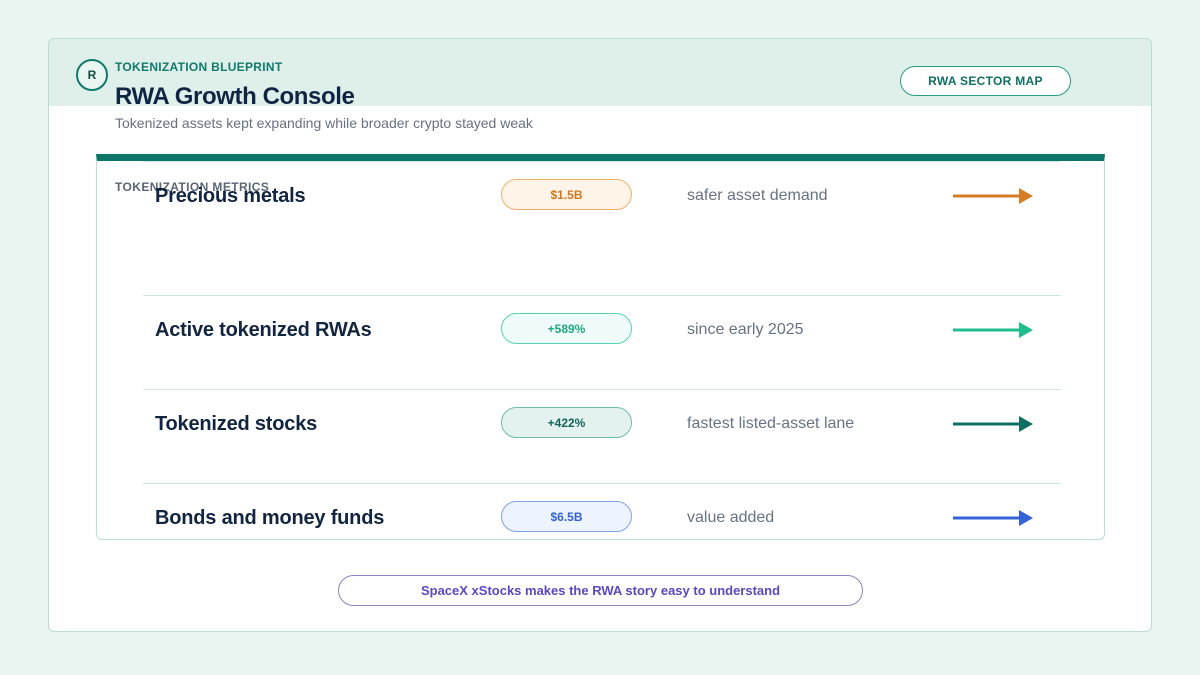  Describe the element at coordinates (566, 194) in the screenshot. I see `metric-badge: $1.5B` at that location.